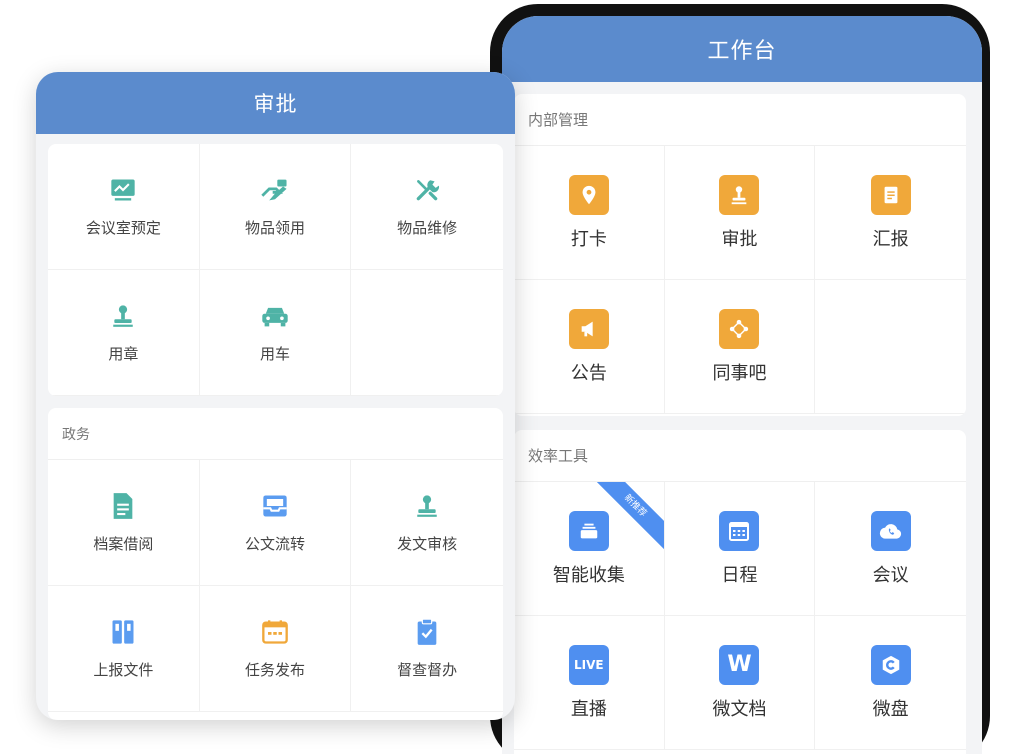 Image resolution: width=1036 pixels, height=754 pixels. Describe the element at coordinates (123, 506) in the screenshot. I see `file-document-icon` at that location.